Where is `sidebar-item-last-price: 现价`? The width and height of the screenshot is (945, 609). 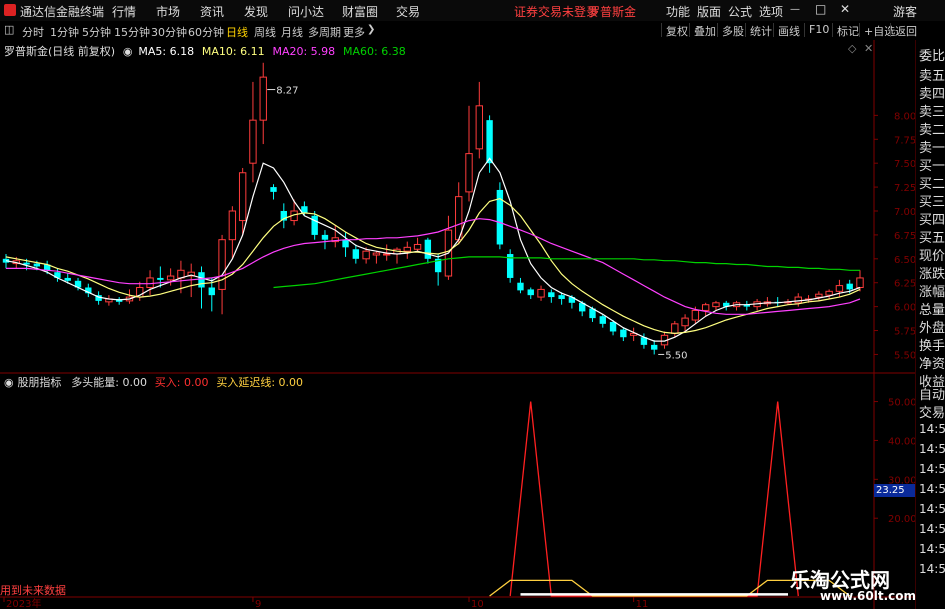
sidebar-item-last-price: 现价 is located at coordinates (932, 254).